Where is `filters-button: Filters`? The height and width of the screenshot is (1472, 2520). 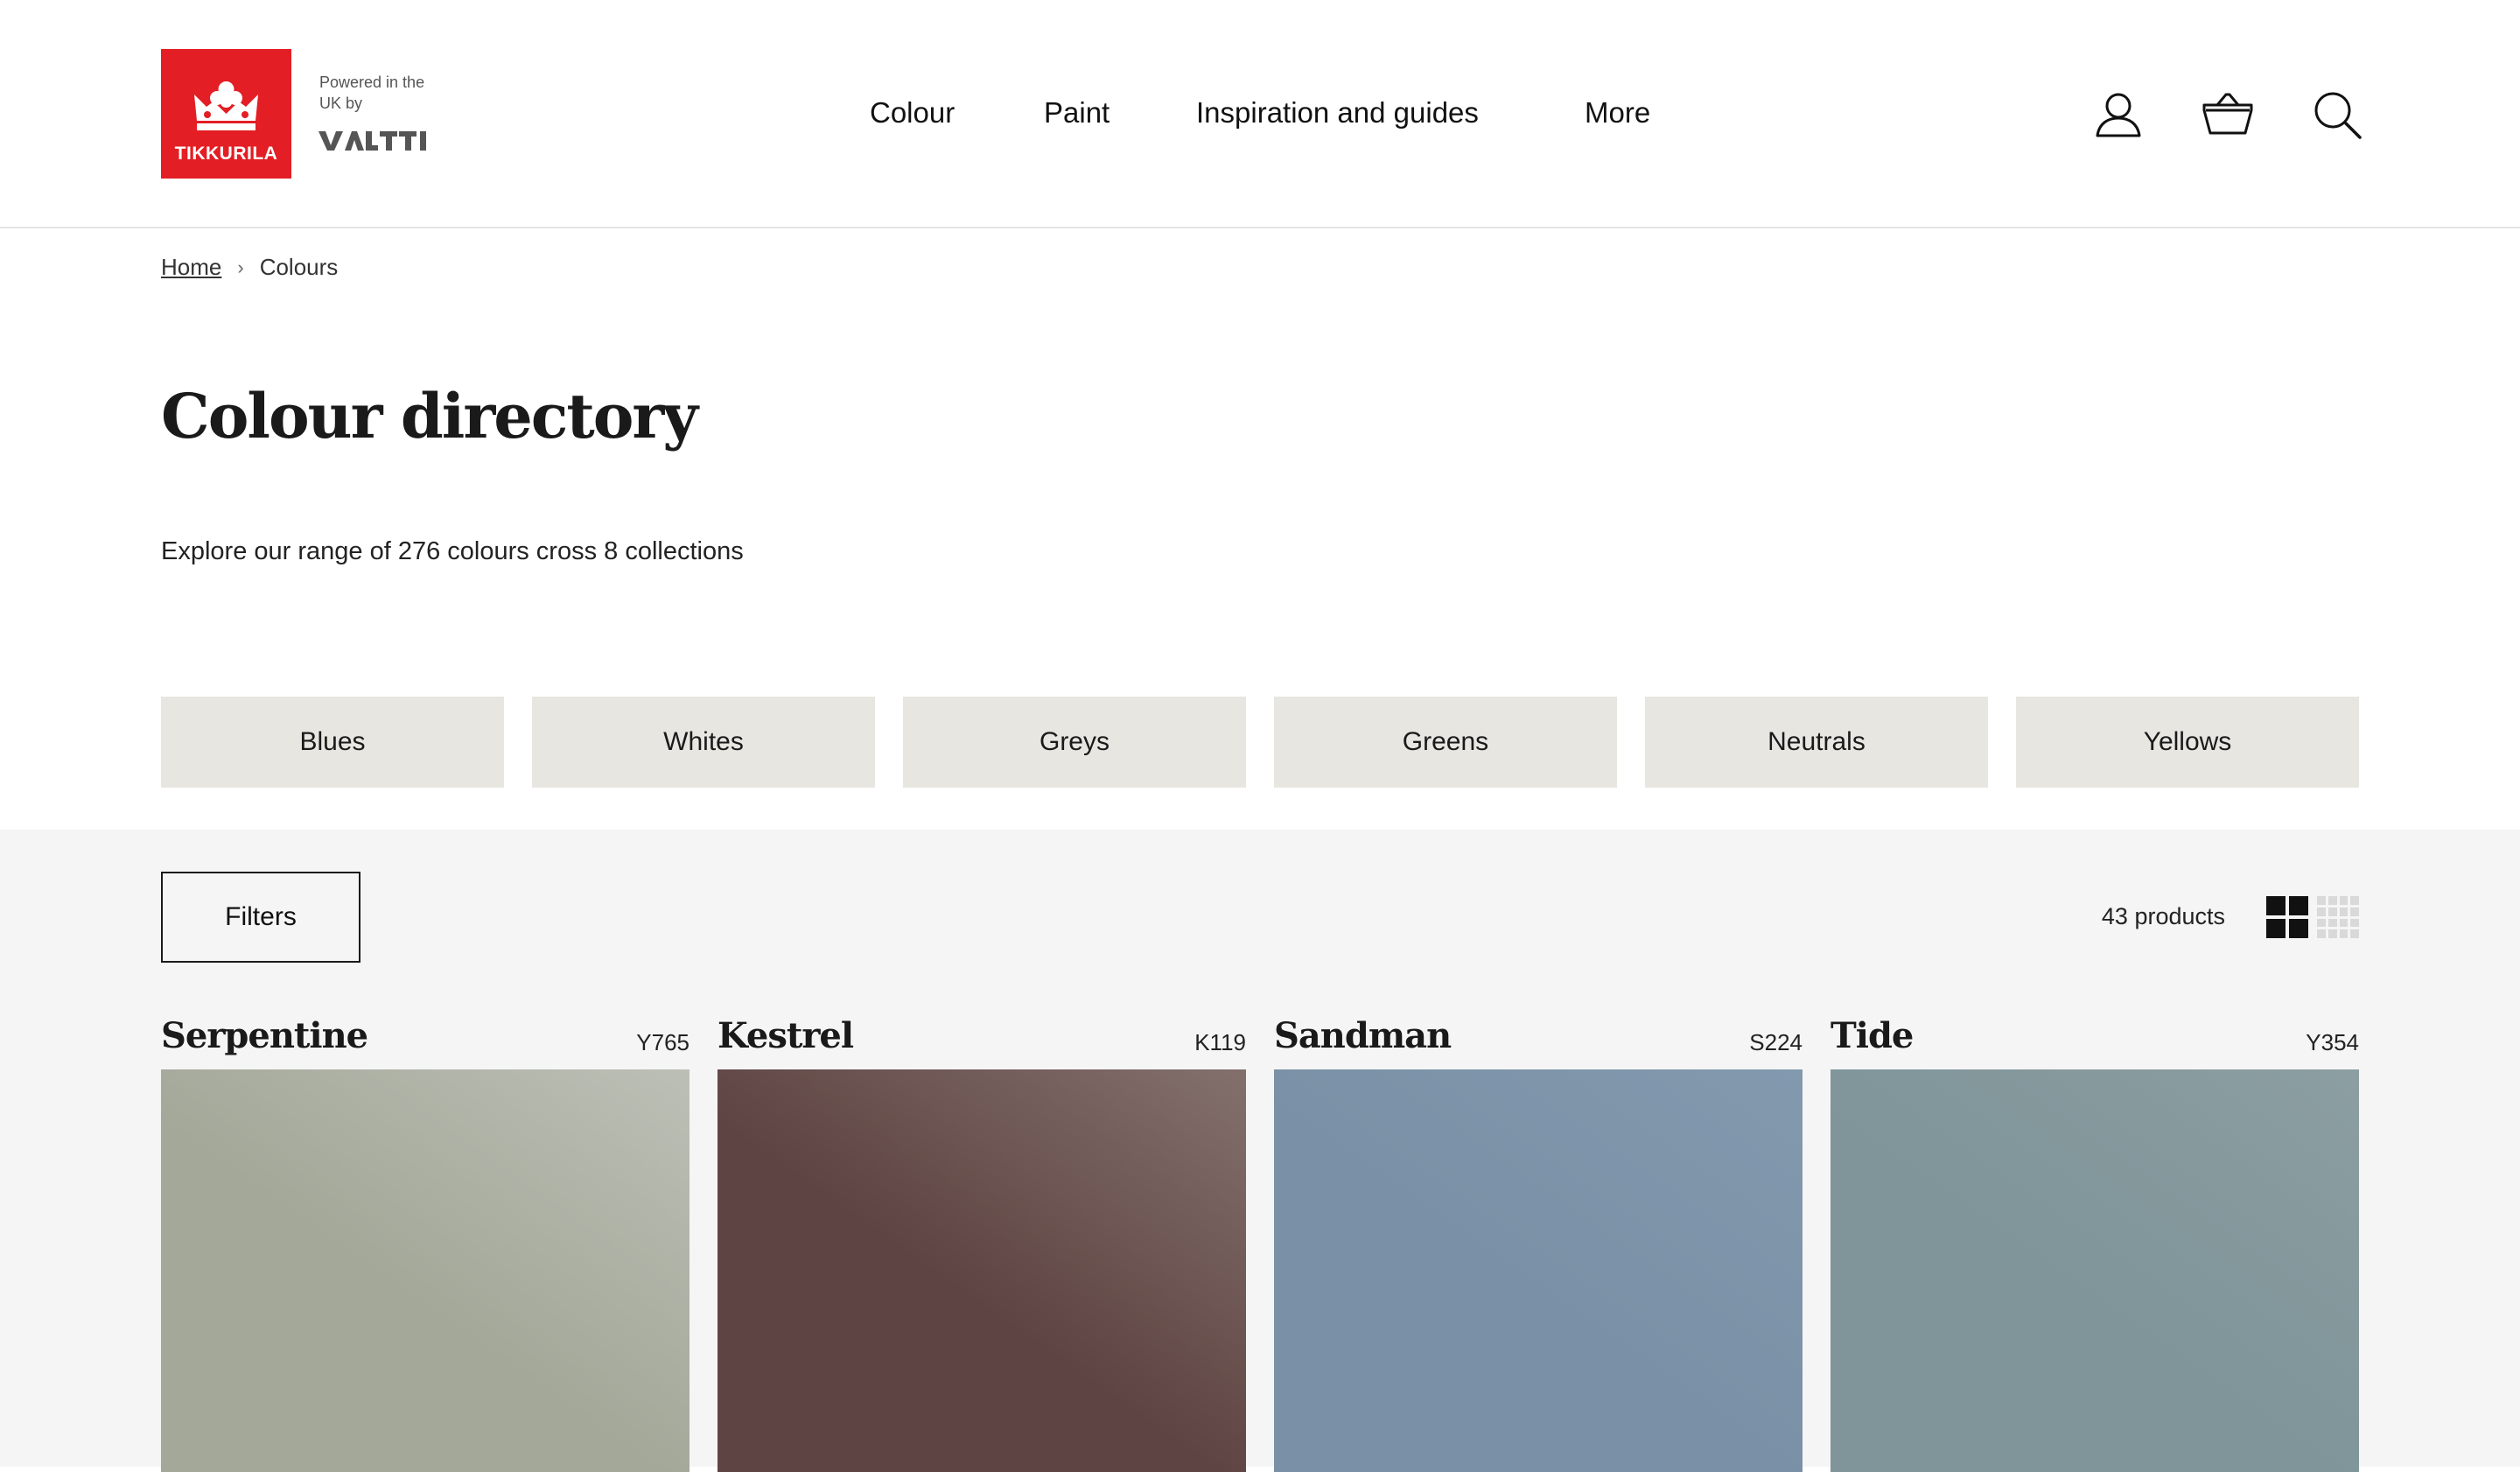 filters-button: Filters is located at coordinates (260, 918).